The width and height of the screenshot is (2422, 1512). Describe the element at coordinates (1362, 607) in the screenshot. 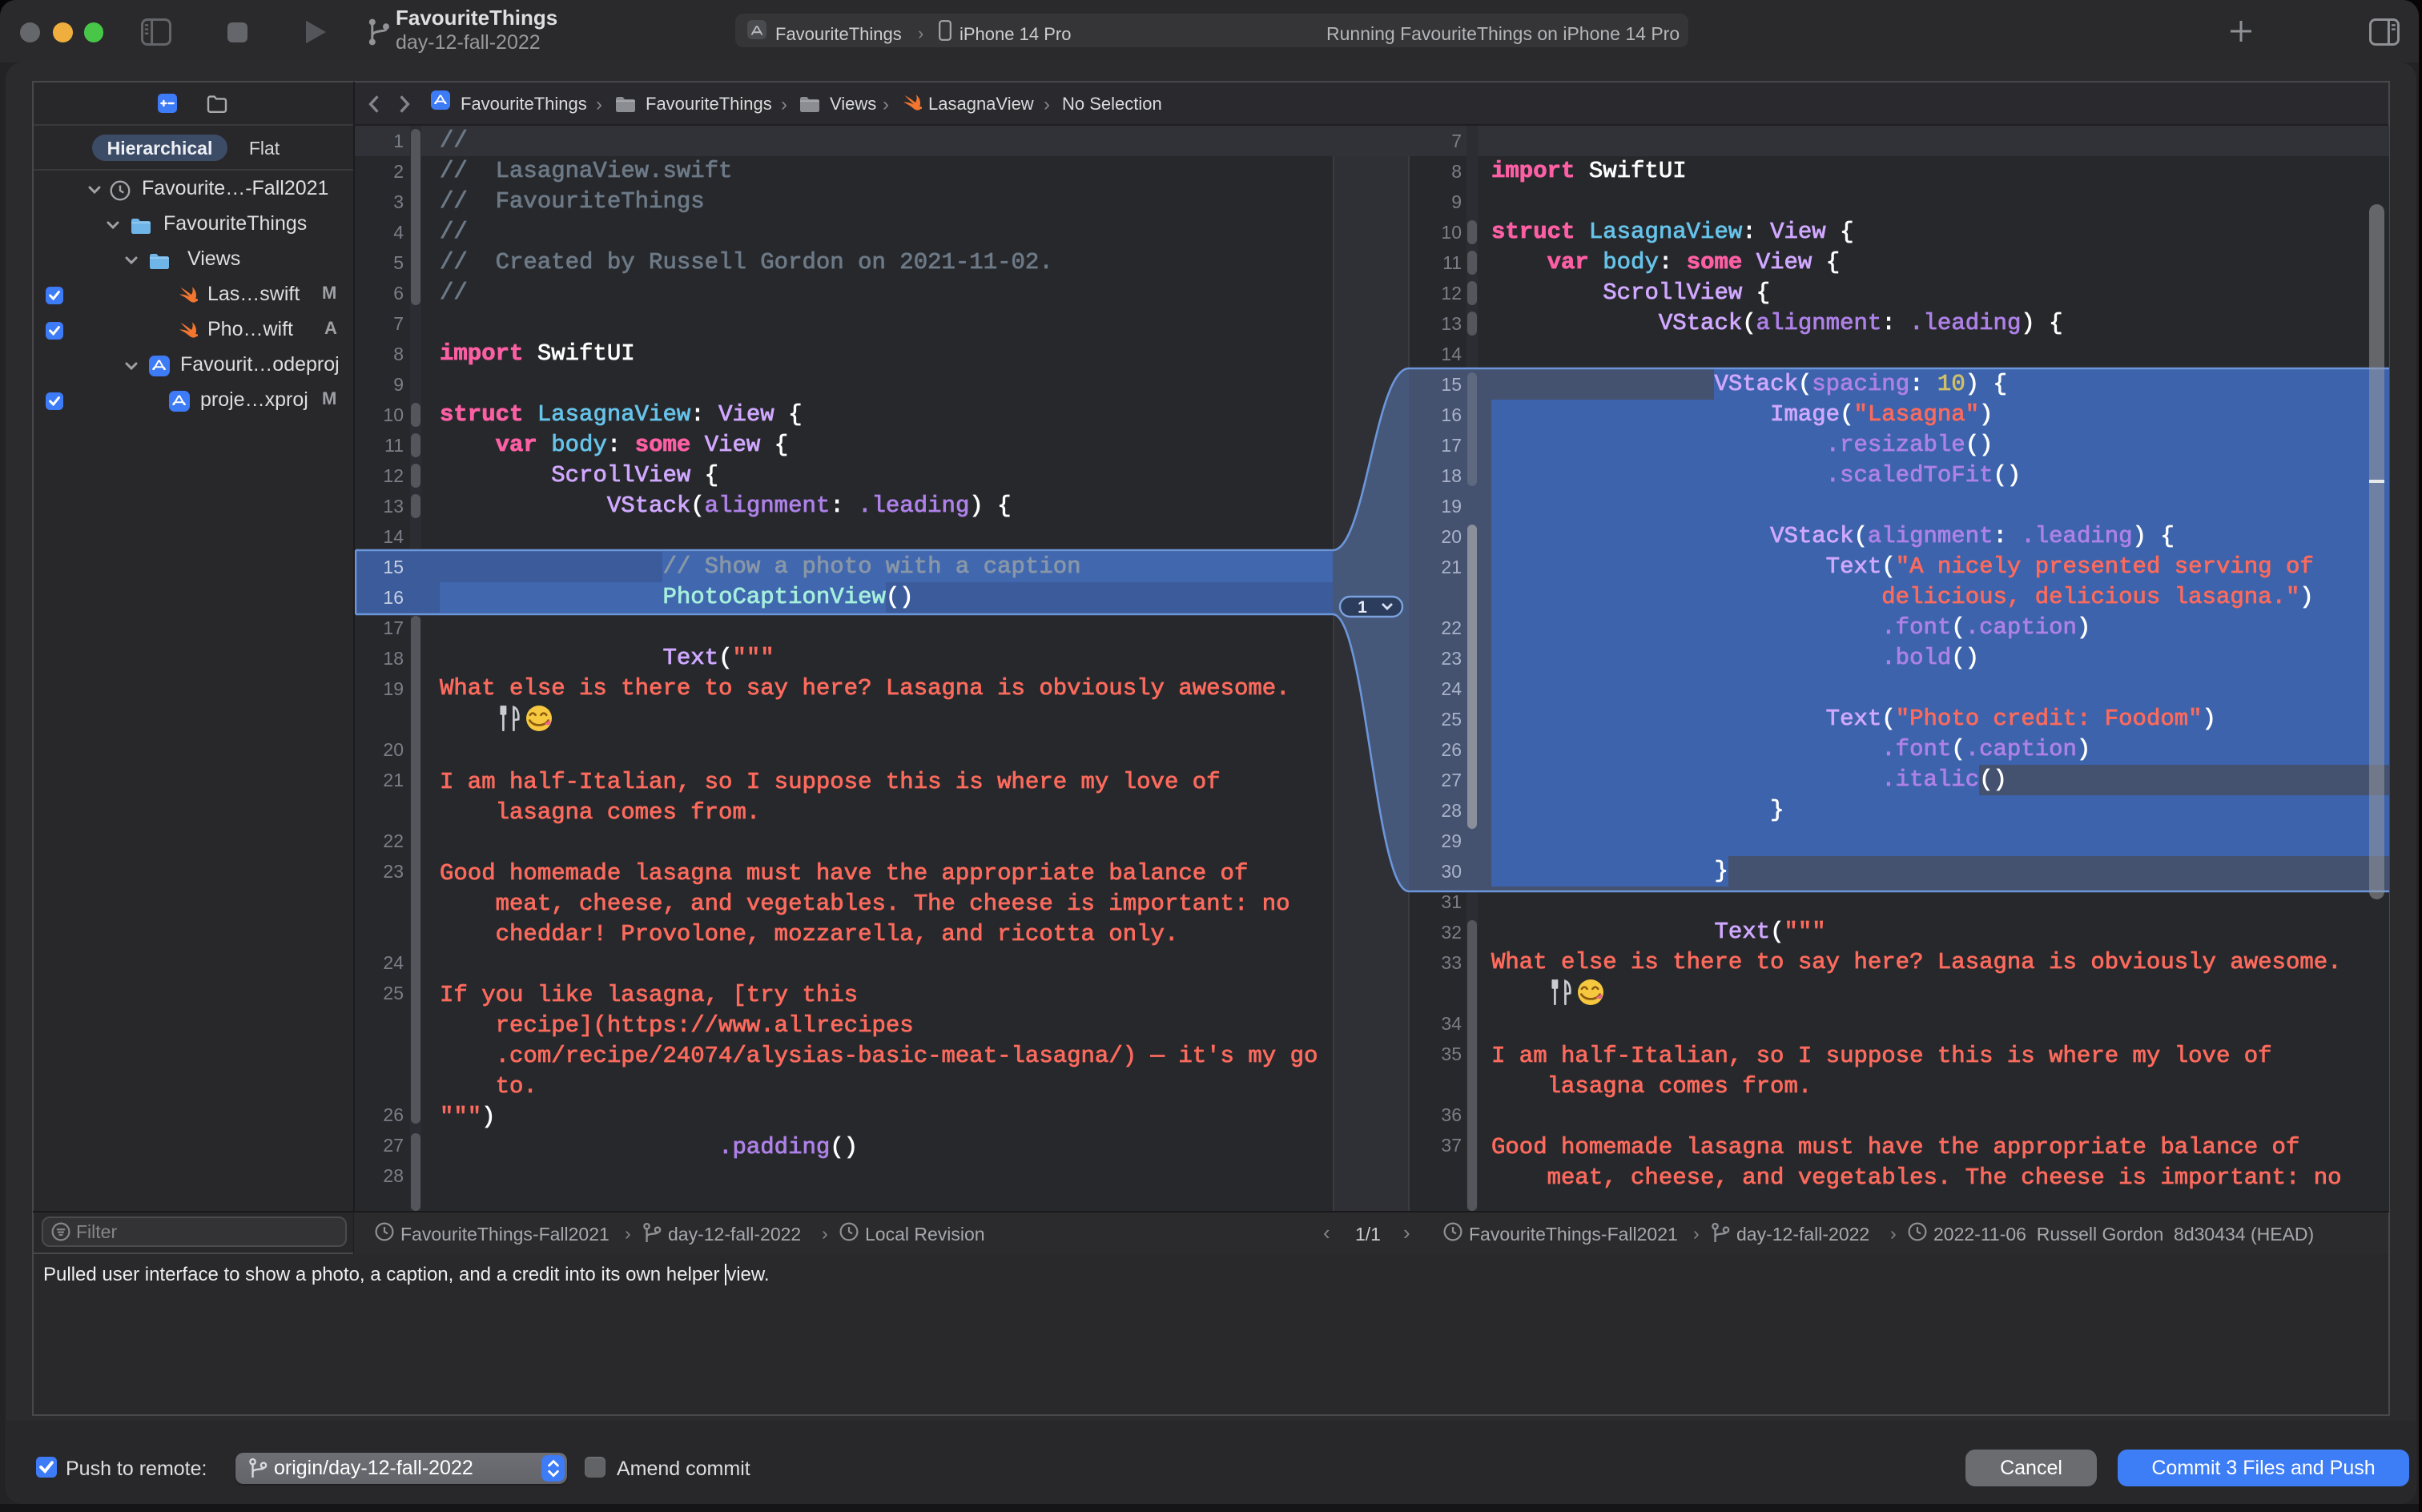

I see `svg-text: 1` at that location.